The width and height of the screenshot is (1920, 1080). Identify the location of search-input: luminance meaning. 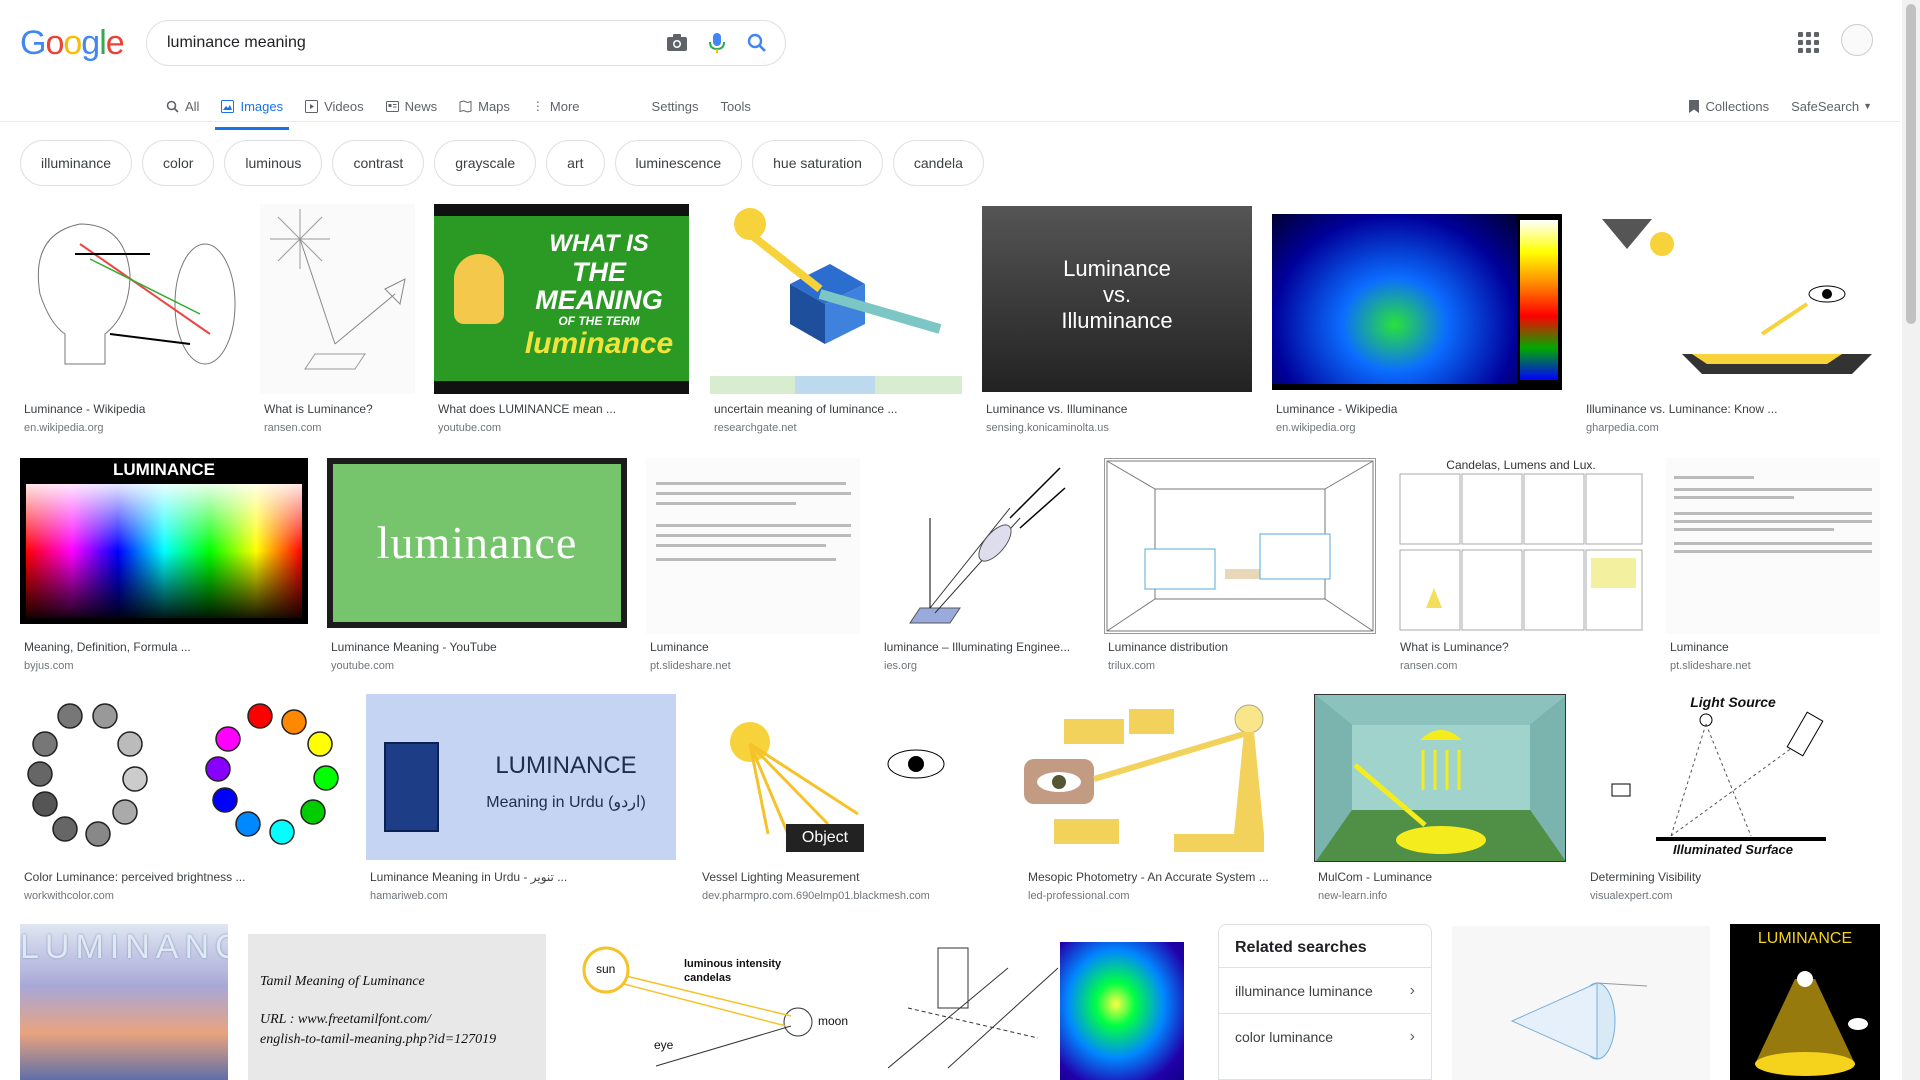
(412, 43).